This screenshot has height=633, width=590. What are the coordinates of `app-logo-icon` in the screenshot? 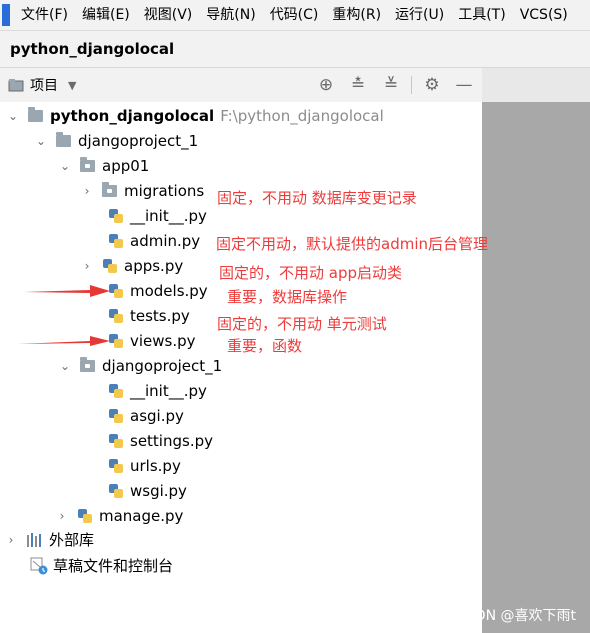 It's located at (6, 15).